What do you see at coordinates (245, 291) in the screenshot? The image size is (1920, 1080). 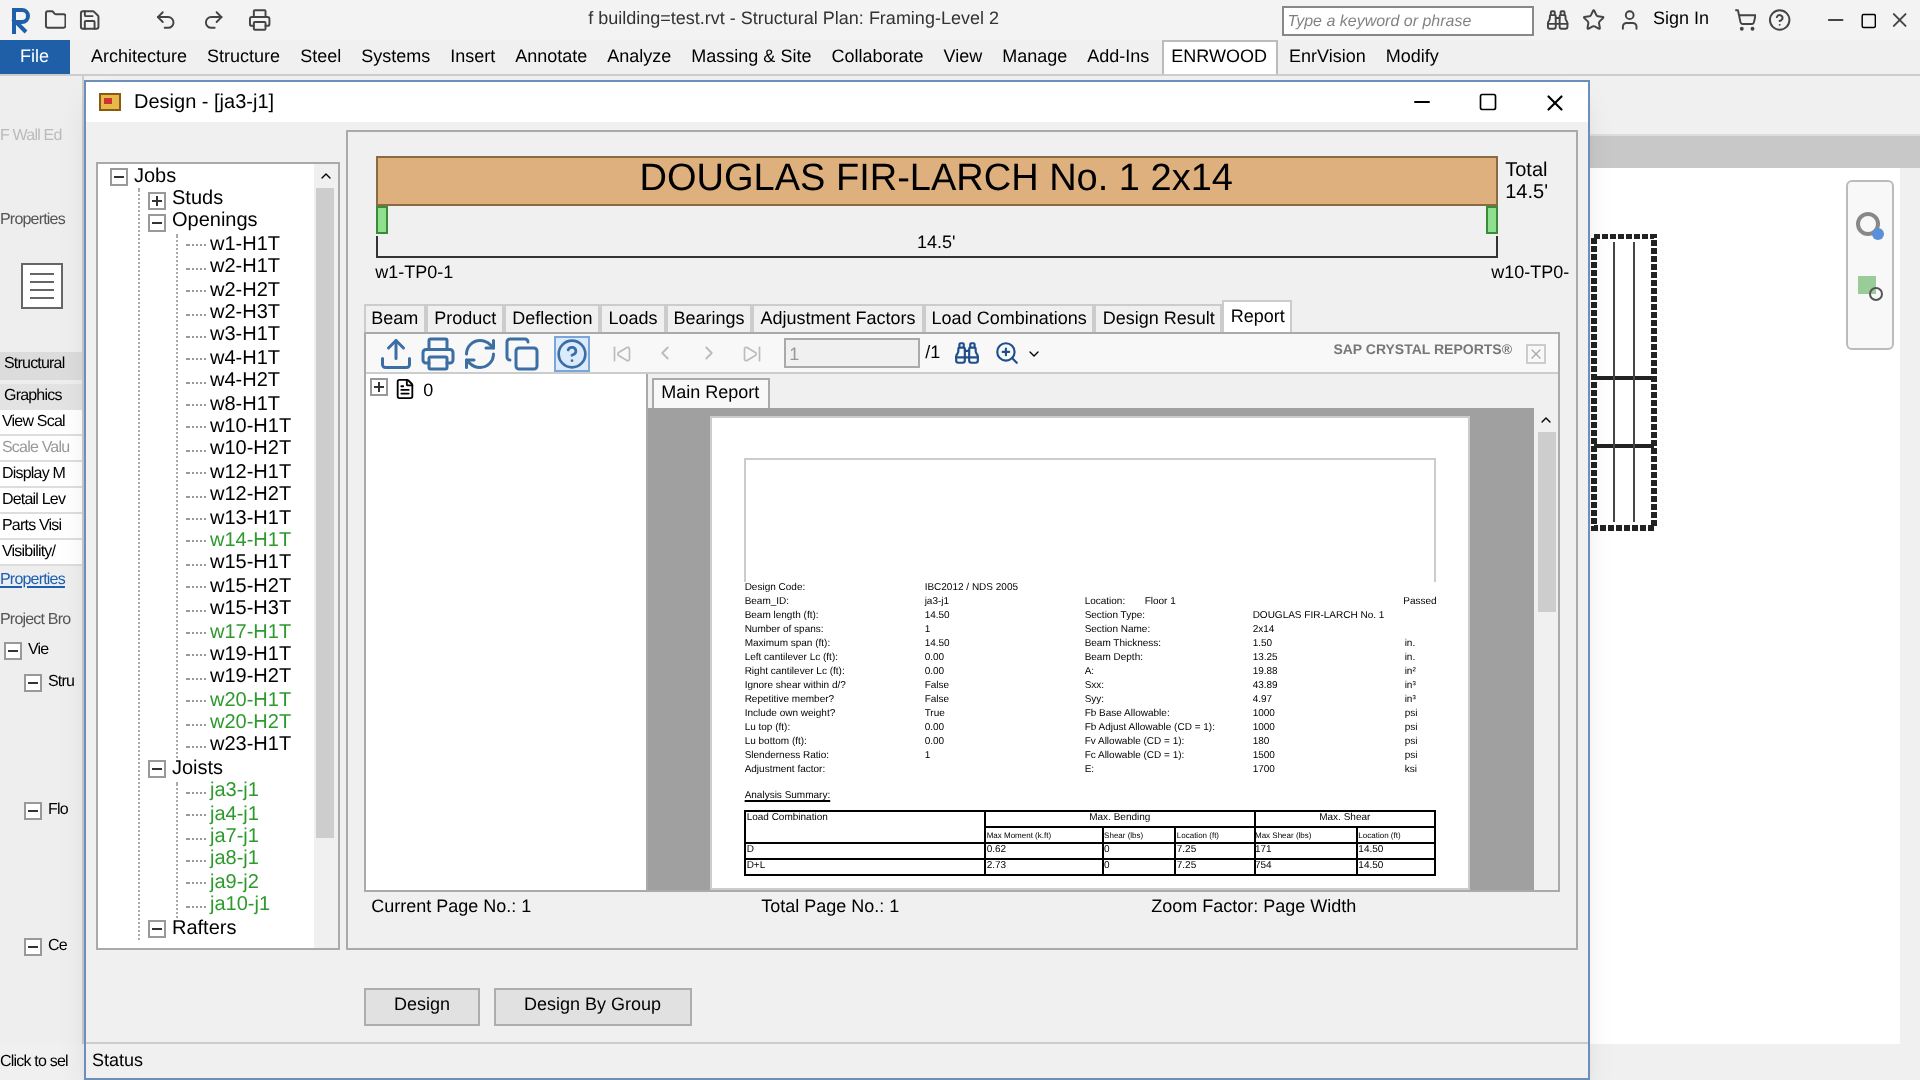 I see `tree-item: w2-H2T` at bounding box center [245, 291].